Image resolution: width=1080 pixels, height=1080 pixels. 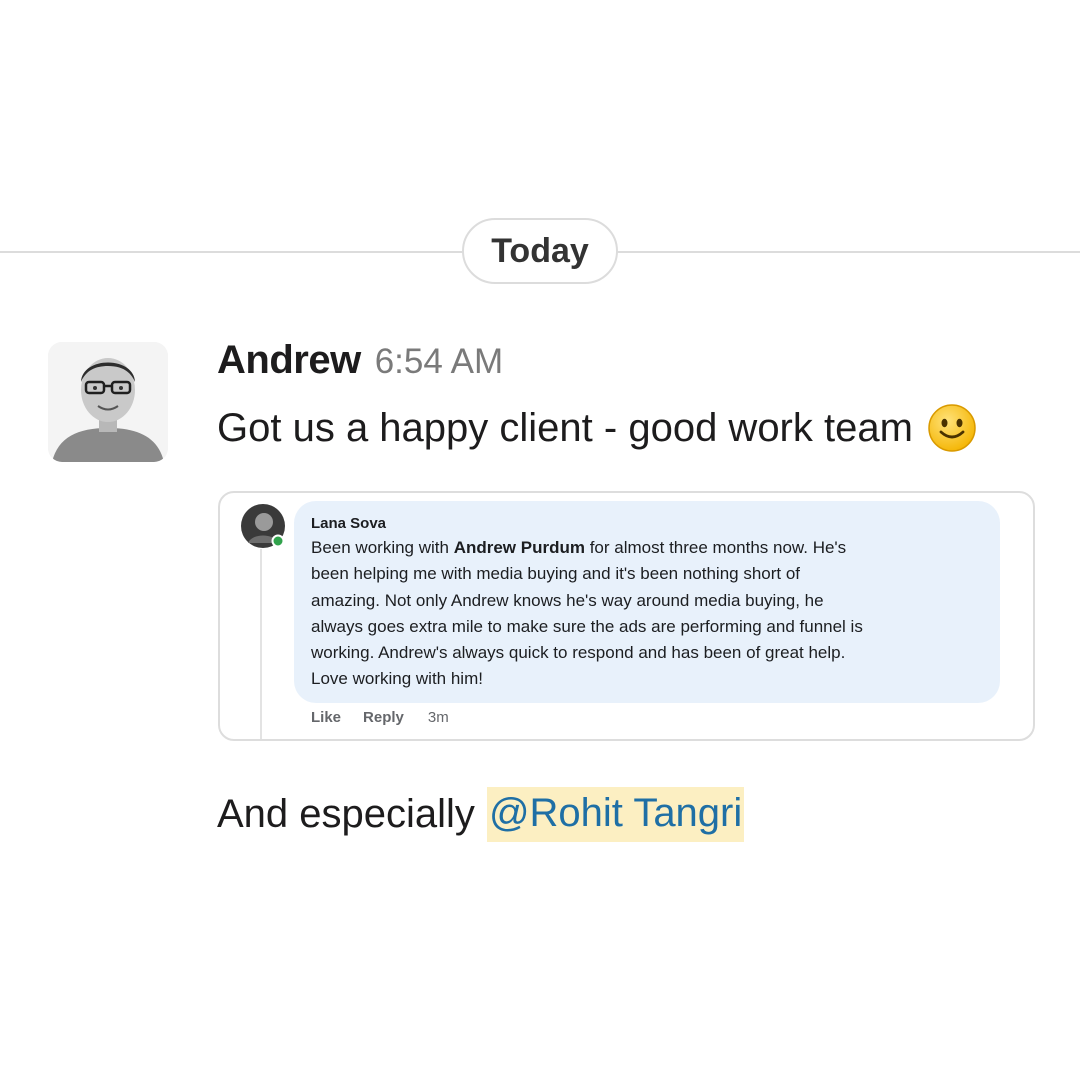 What do you see at coordinates (439, 362) in the screenshot?
I see `message-timestamp: 6:54 AM` at bounding box center [439, 362].